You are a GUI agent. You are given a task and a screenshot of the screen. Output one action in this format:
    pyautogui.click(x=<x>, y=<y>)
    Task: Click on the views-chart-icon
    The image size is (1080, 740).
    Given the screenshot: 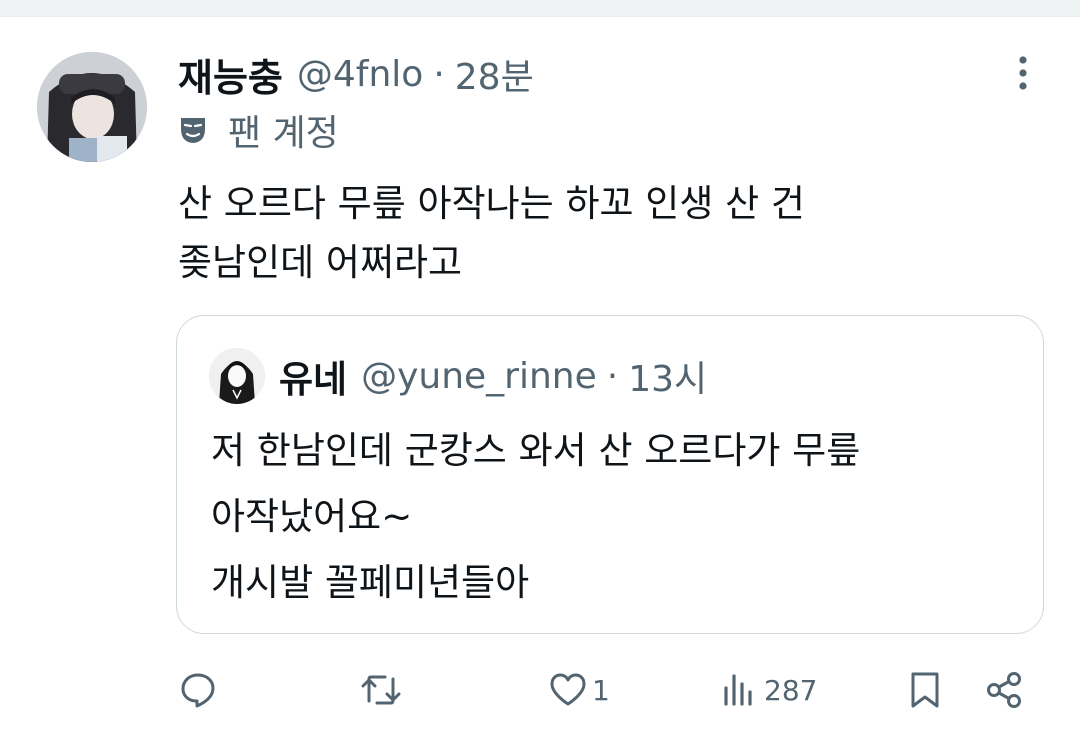 What is the action you would take?
    pyautogui.click(x=738, y=690)
    